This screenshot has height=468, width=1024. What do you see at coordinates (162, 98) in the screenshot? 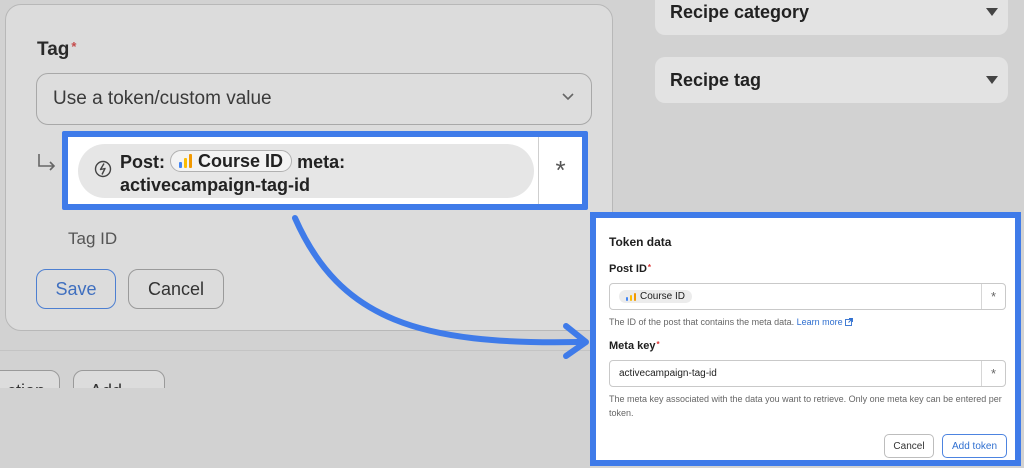
I see `tag-select-value: Use a token/custom value` at bounding box center [162, 98].